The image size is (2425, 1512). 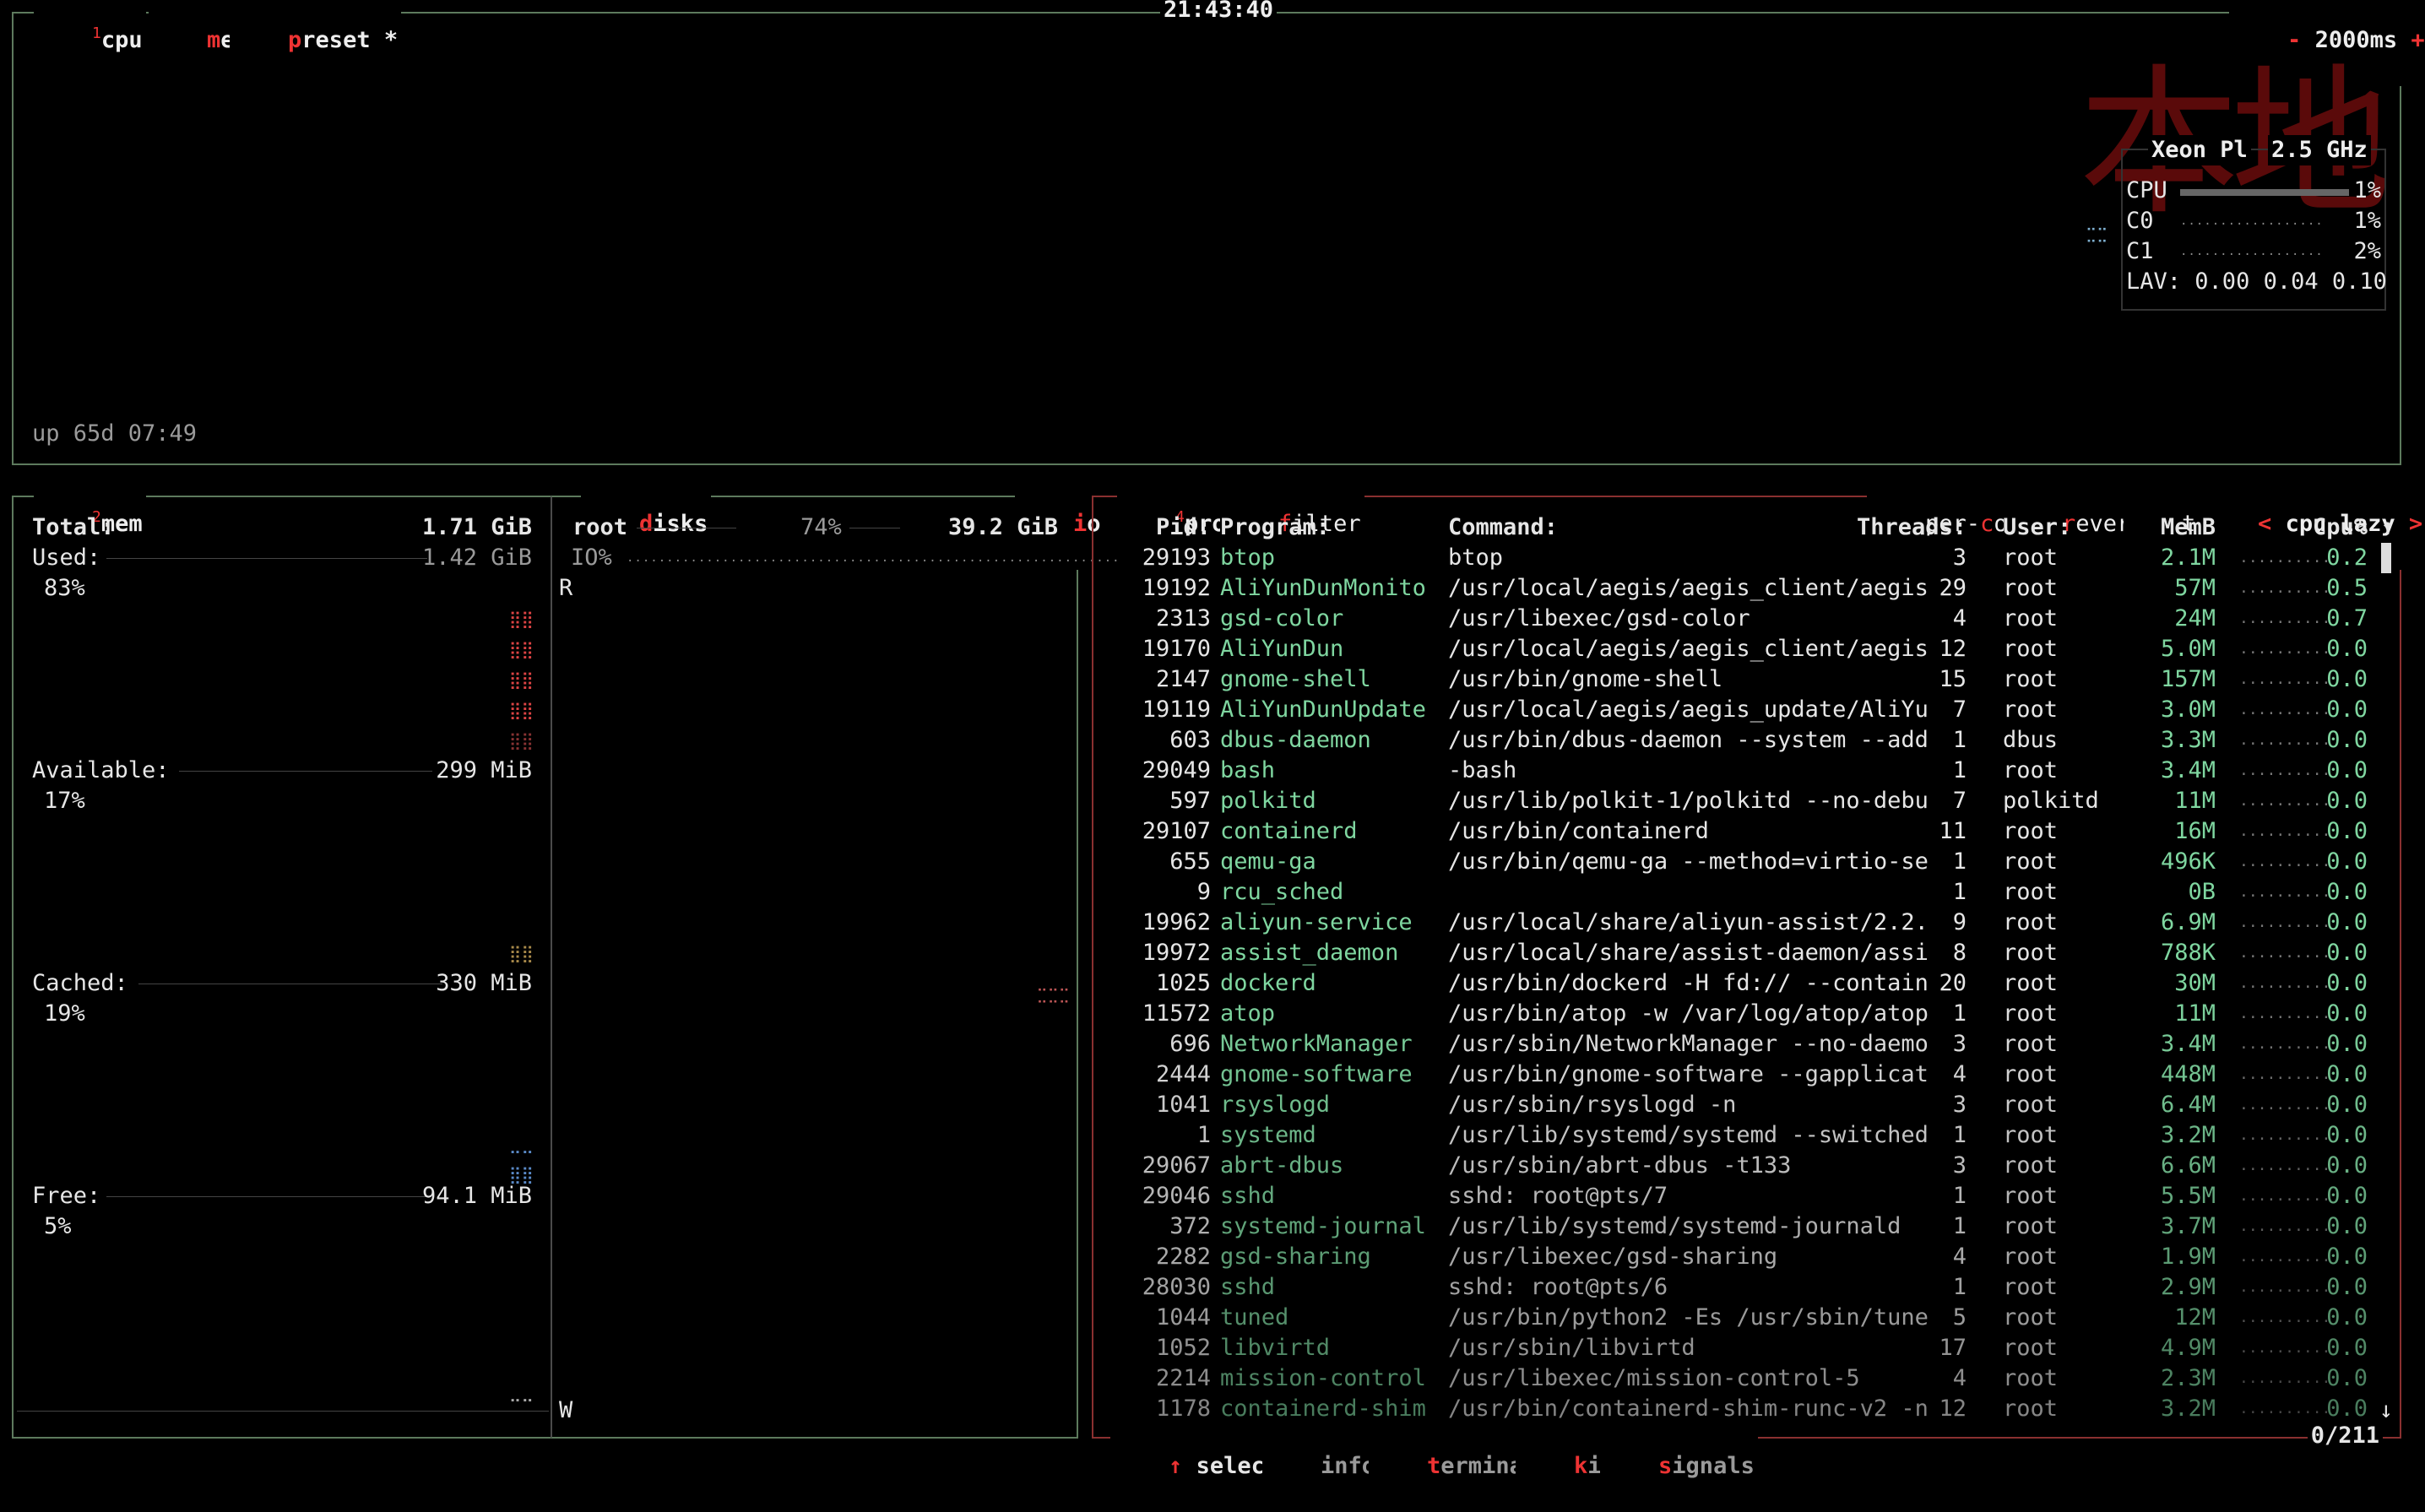 What do you see at coordinates (476, 1196) in the screenshot?
I see `mem-free-value: 94.1 MiB` at bounding box center [476, 1196].